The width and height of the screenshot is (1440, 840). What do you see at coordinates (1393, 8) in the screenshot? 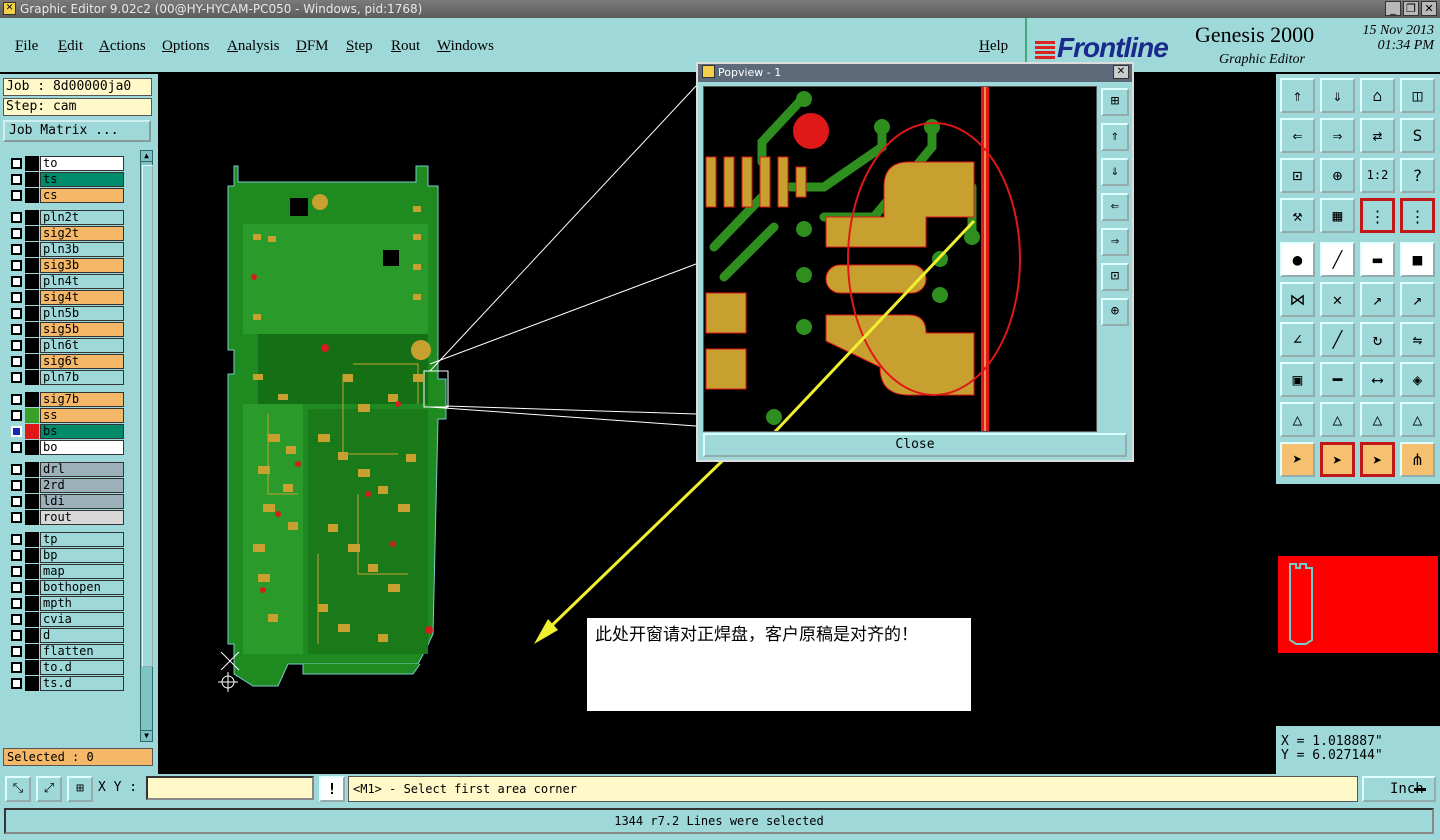
I see `minimize-button: _` at bounding box center [1393, 8].